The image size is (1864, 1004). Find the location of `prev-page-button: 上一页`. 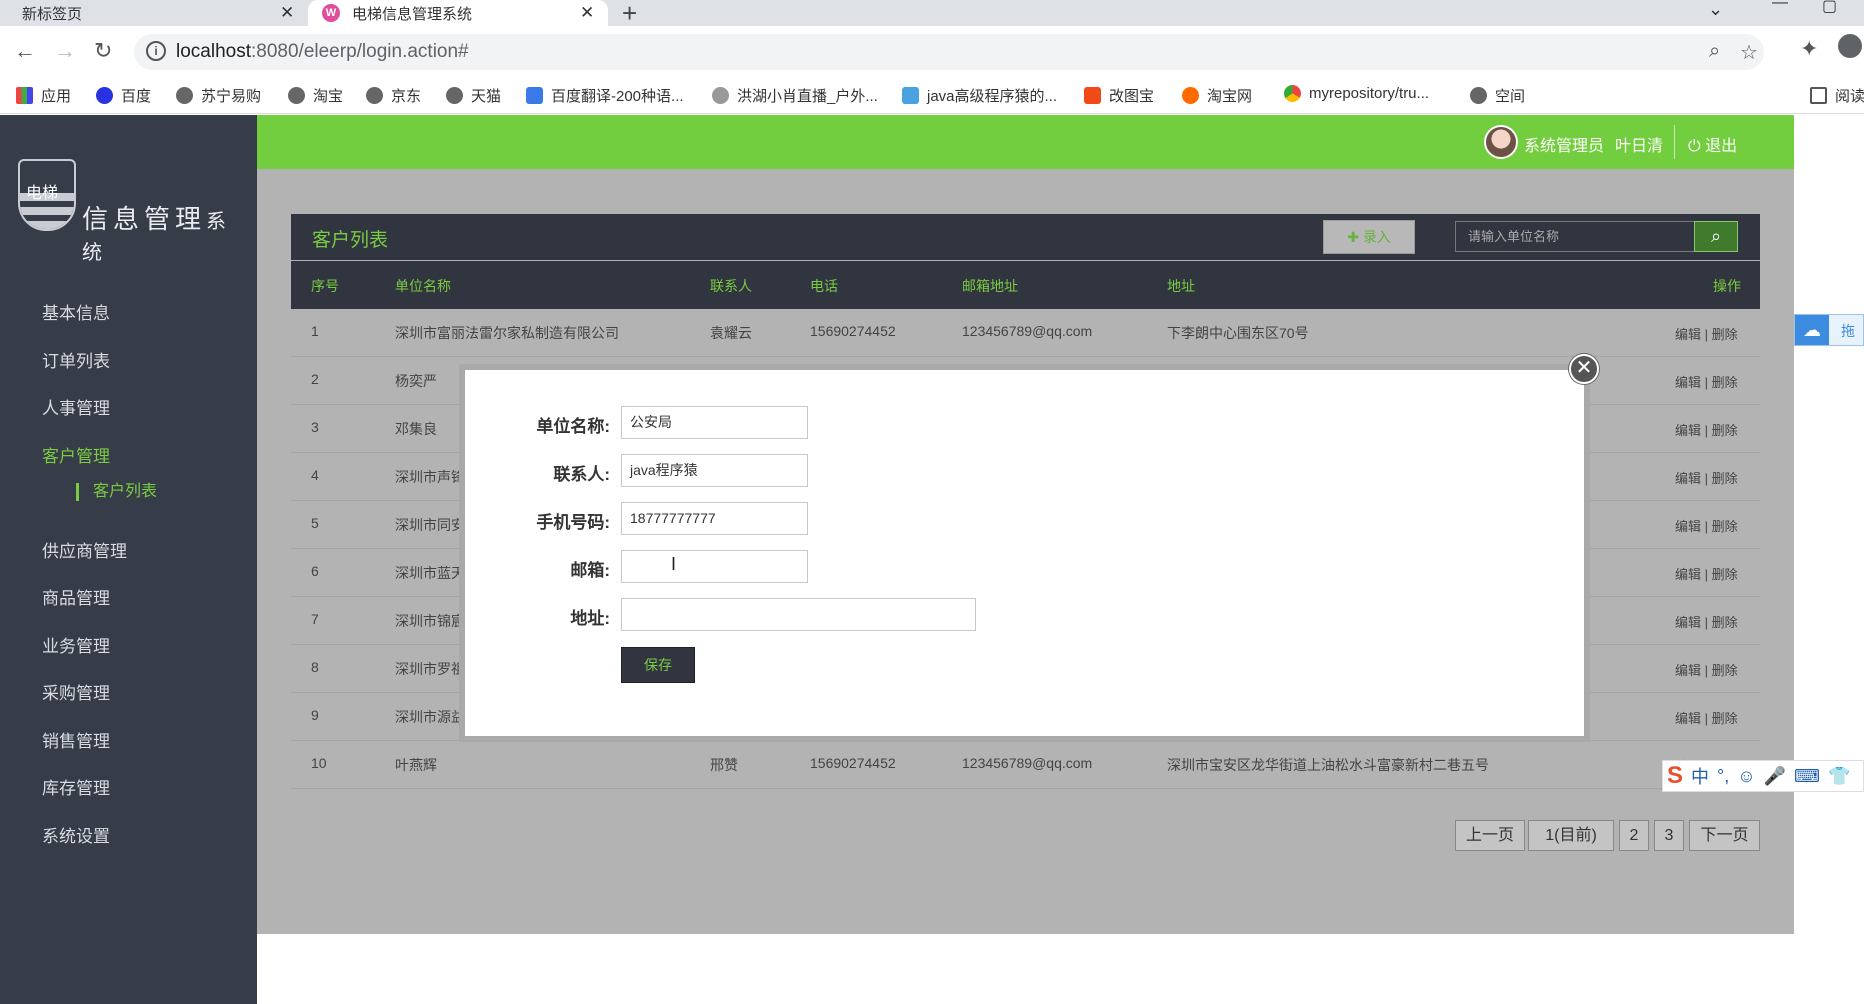

prev-page-button: 上一页 is located at coordinates (1490, 835).